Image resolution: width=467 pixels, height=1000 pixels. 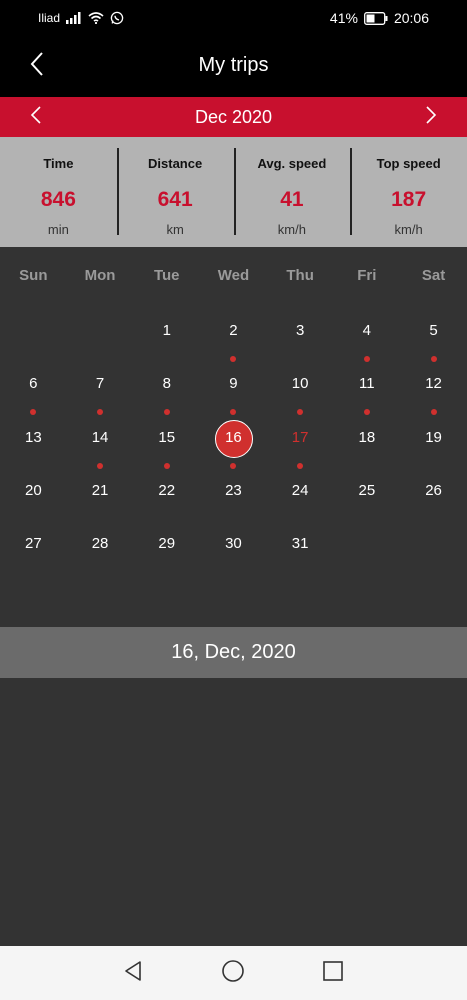 What do you see at coordinates (100, 491) in the screenshot?
I see `day-number: 21` at bounding box center [100, 491].